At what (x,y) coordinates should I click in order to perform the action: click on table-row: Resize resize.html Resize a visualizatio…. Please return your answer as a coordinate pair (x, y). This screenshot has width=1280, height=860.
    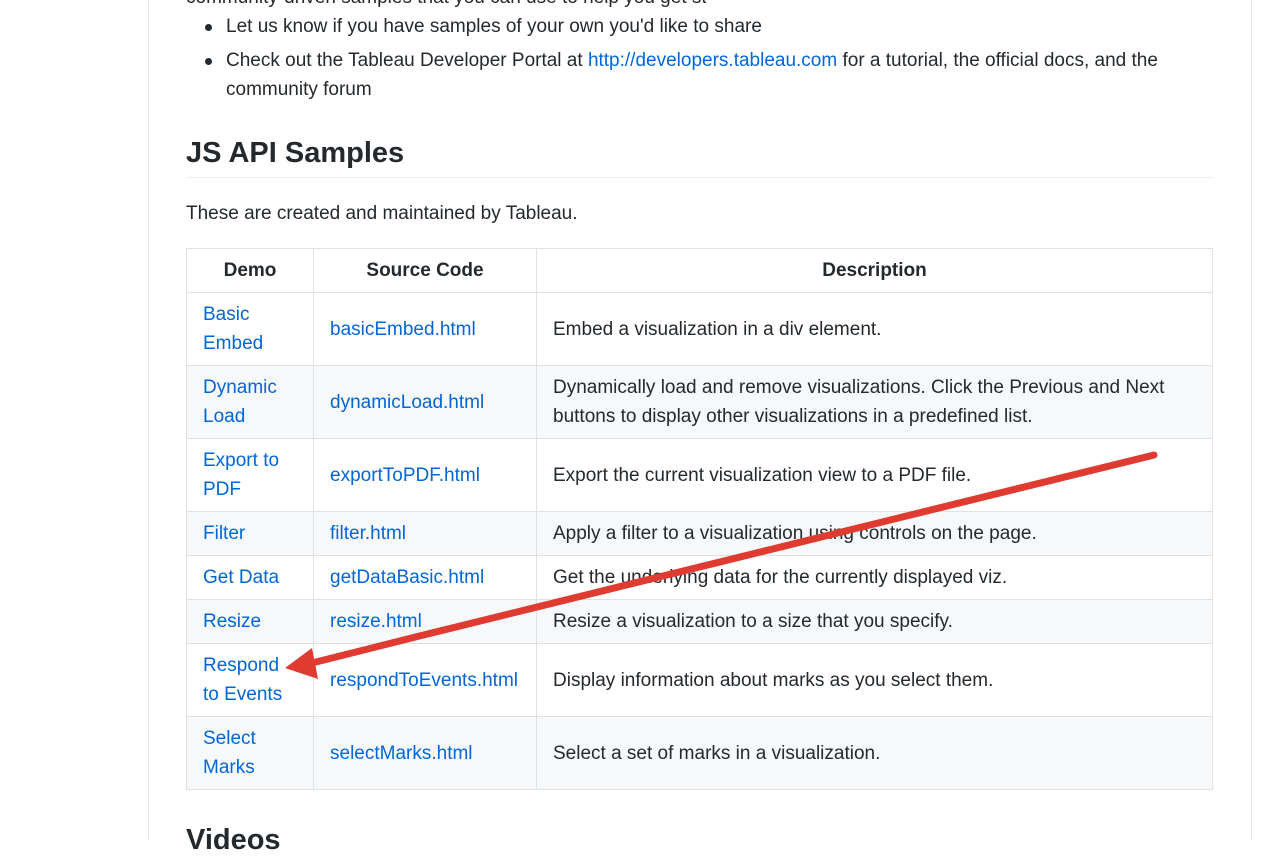
    Looking at the image, I should click on (699, 621).